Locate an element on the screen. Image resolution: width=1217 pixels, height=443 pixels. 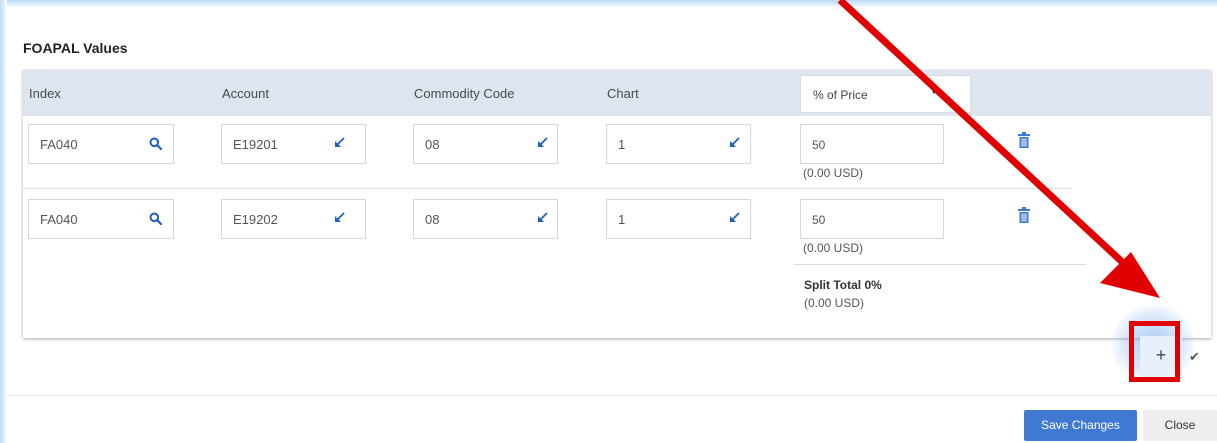
annotation-highlight-box is located at coordinates (1154, 351).